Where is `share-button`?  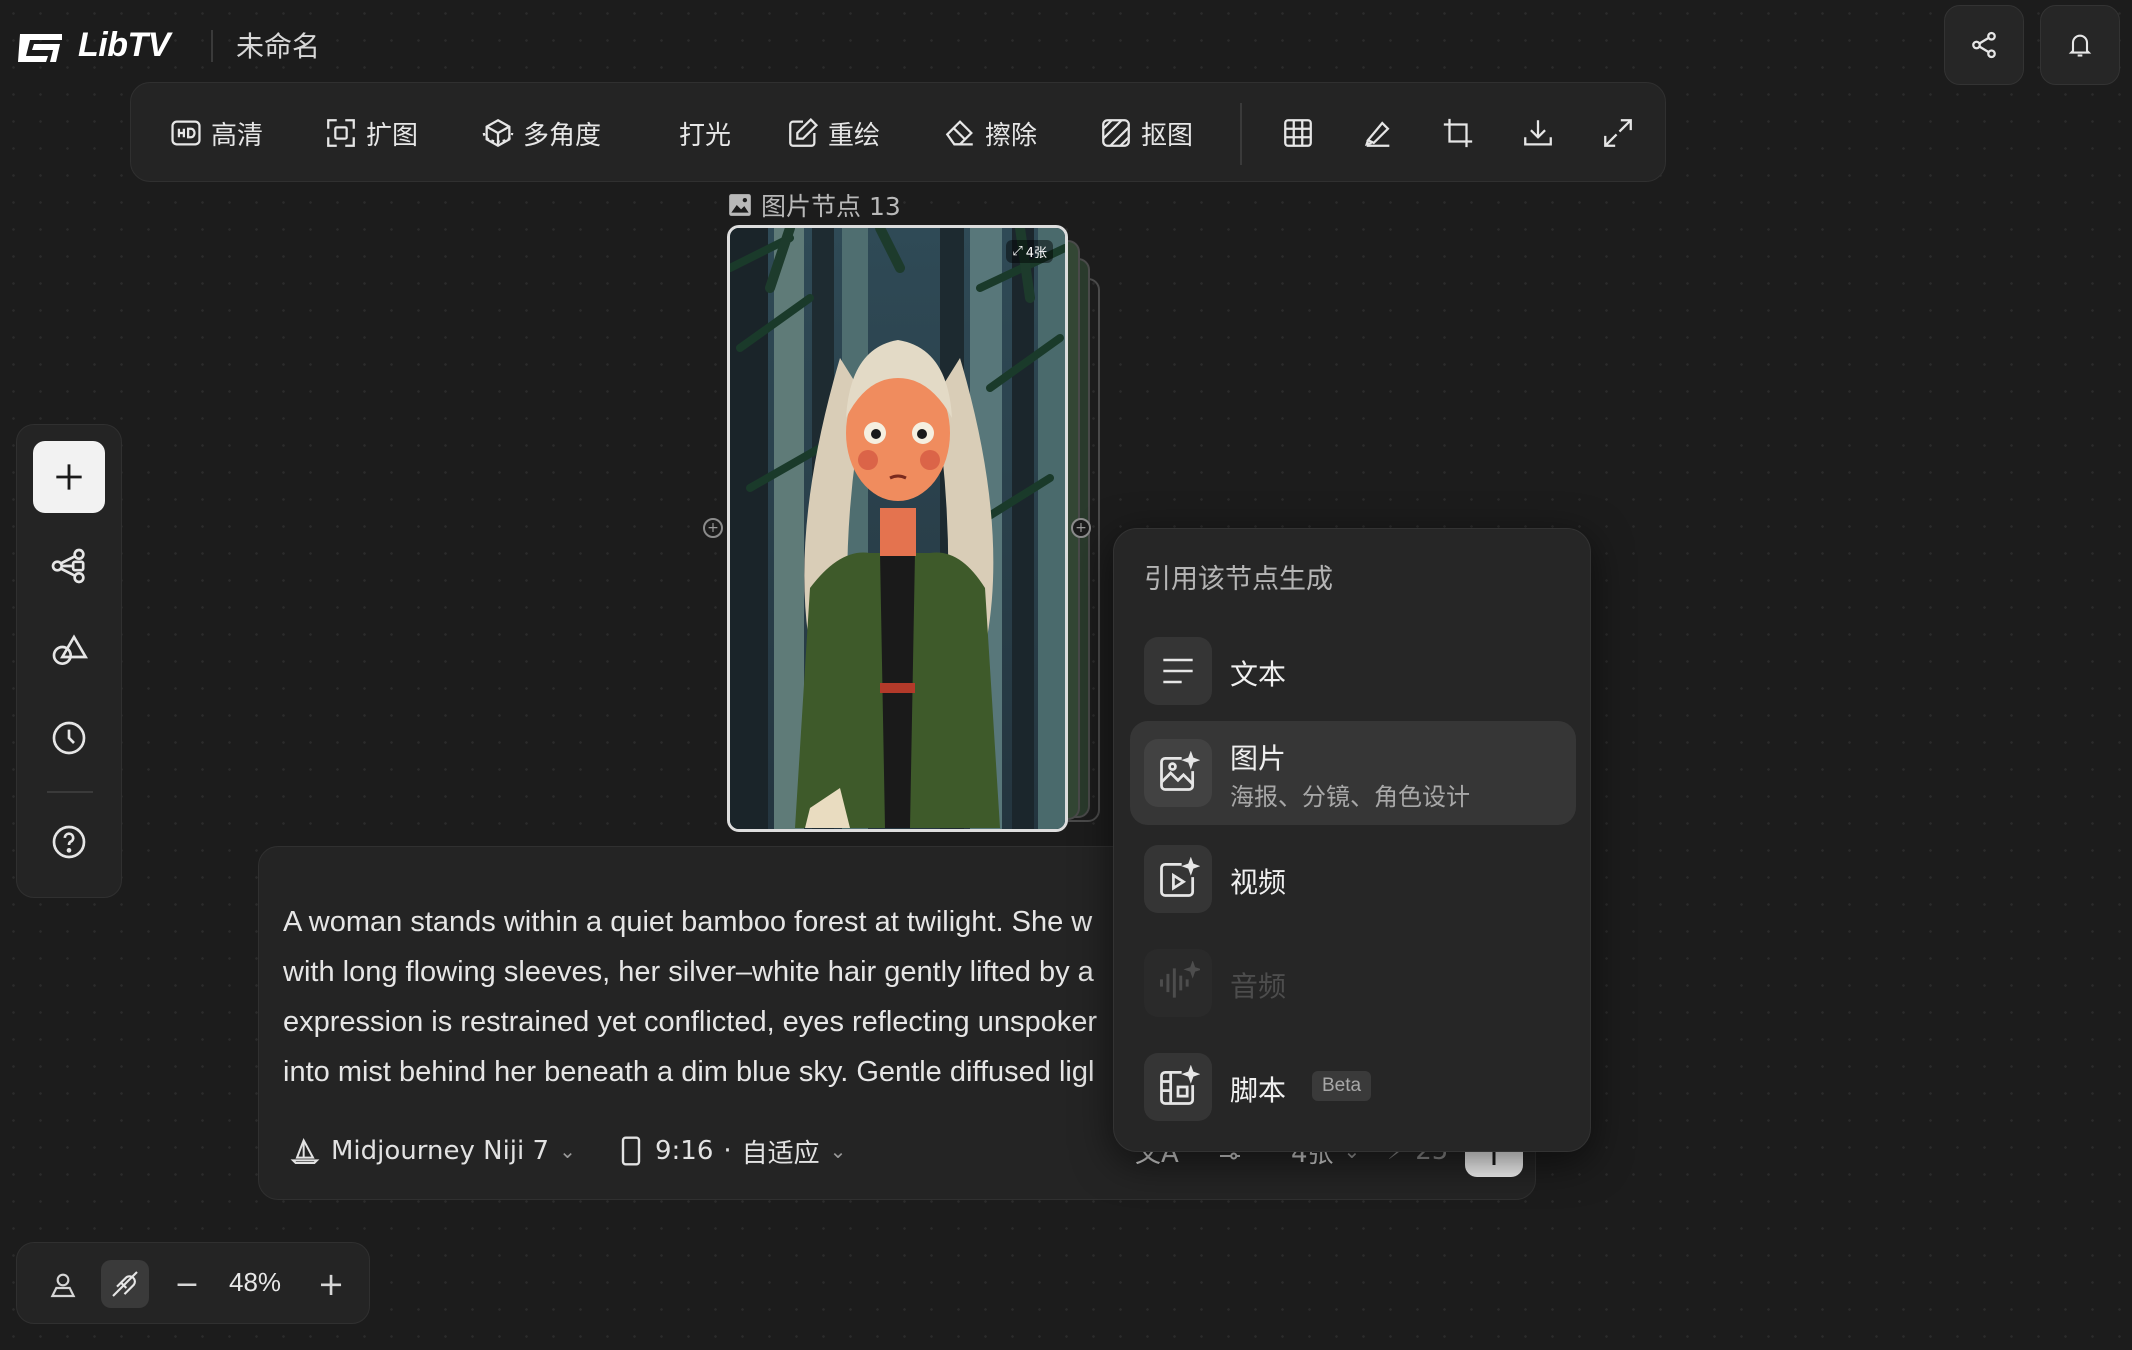
share-button is located at coordinates (1984, 45).